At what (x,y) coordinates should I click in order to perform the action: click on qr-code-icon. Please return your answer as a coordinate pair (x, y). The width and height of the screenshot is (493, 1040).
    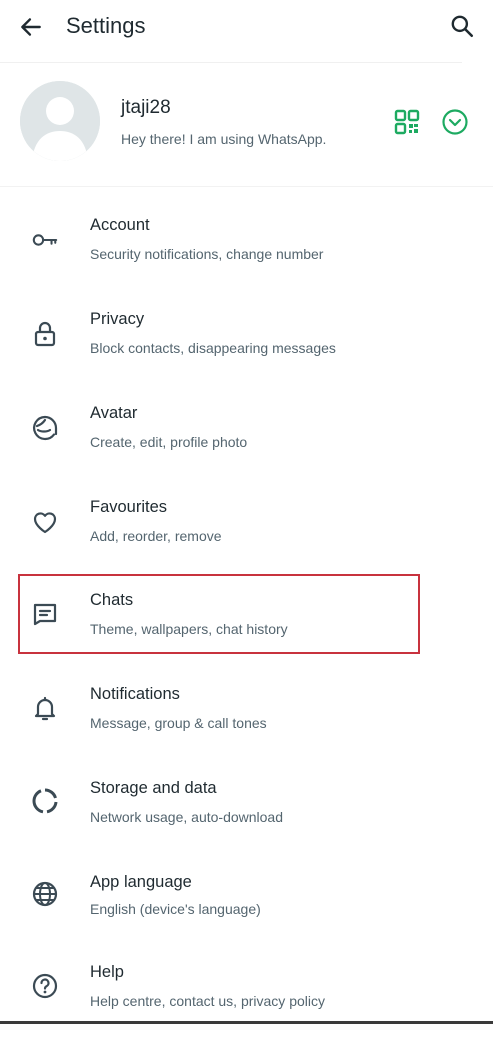
    Looking at the image, I should click on (407, 122).